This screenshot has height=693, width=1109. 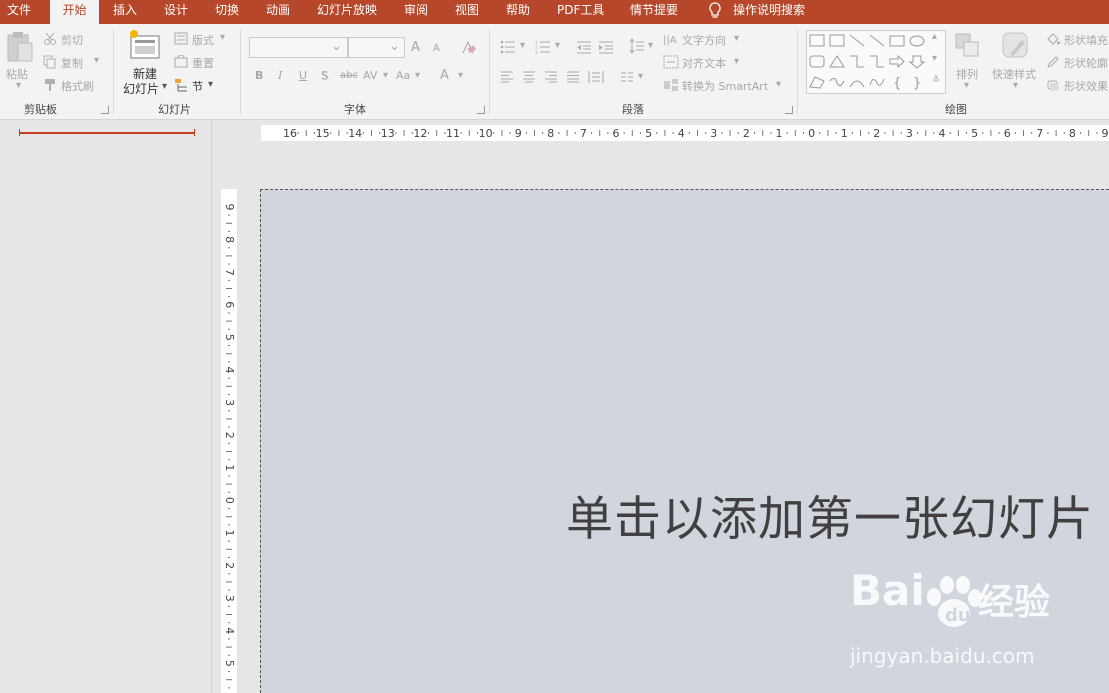 What do you see at coordinates (453, 133) in the screenshot?
I see `ruler-tick-label: 11` at bounding box center [453, 133].